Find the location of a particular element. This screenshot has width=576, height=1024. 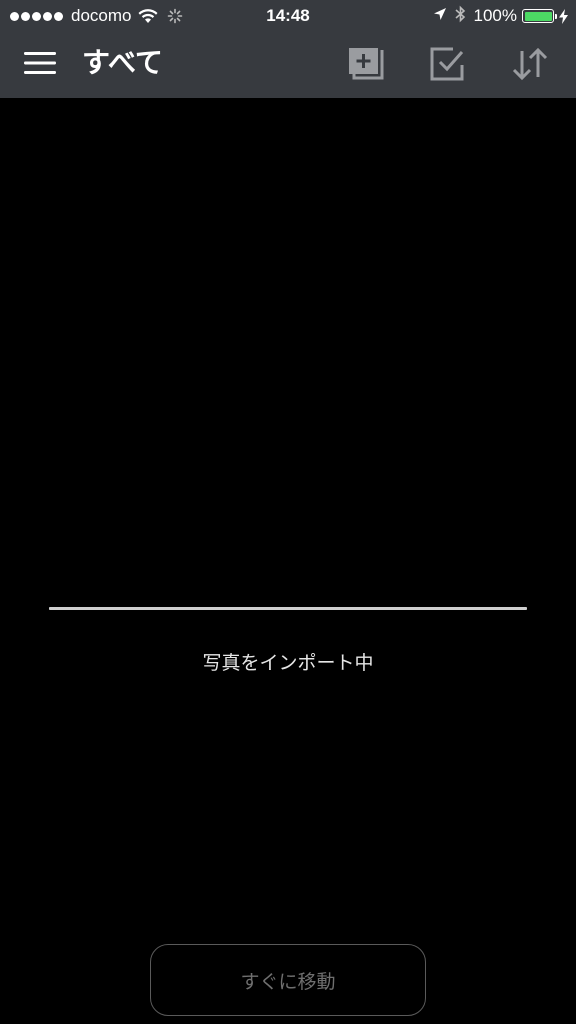

select-button is located at coordinates (447, 64).